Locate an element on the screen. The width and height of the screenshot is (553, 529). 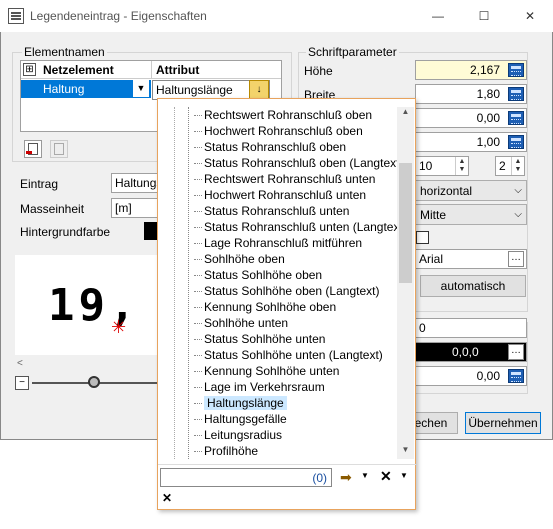
anchor-icon: ✳ is located at coordinates (119, 327).